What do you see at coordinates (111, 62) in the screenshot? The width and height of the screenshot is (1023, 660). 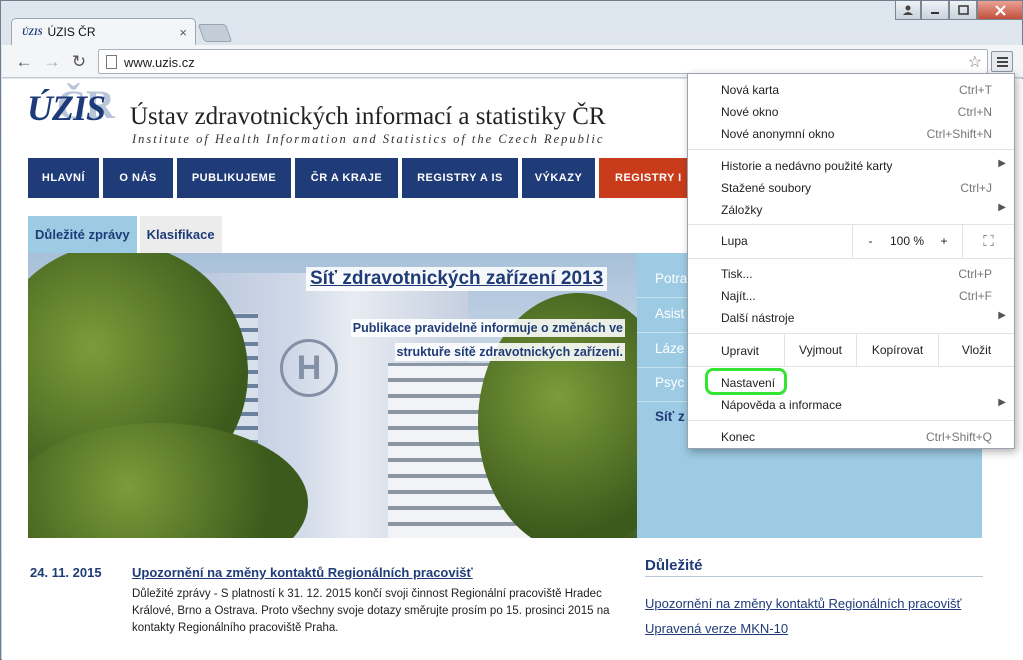 I see `page-icon` at bounding box center [111, 62].